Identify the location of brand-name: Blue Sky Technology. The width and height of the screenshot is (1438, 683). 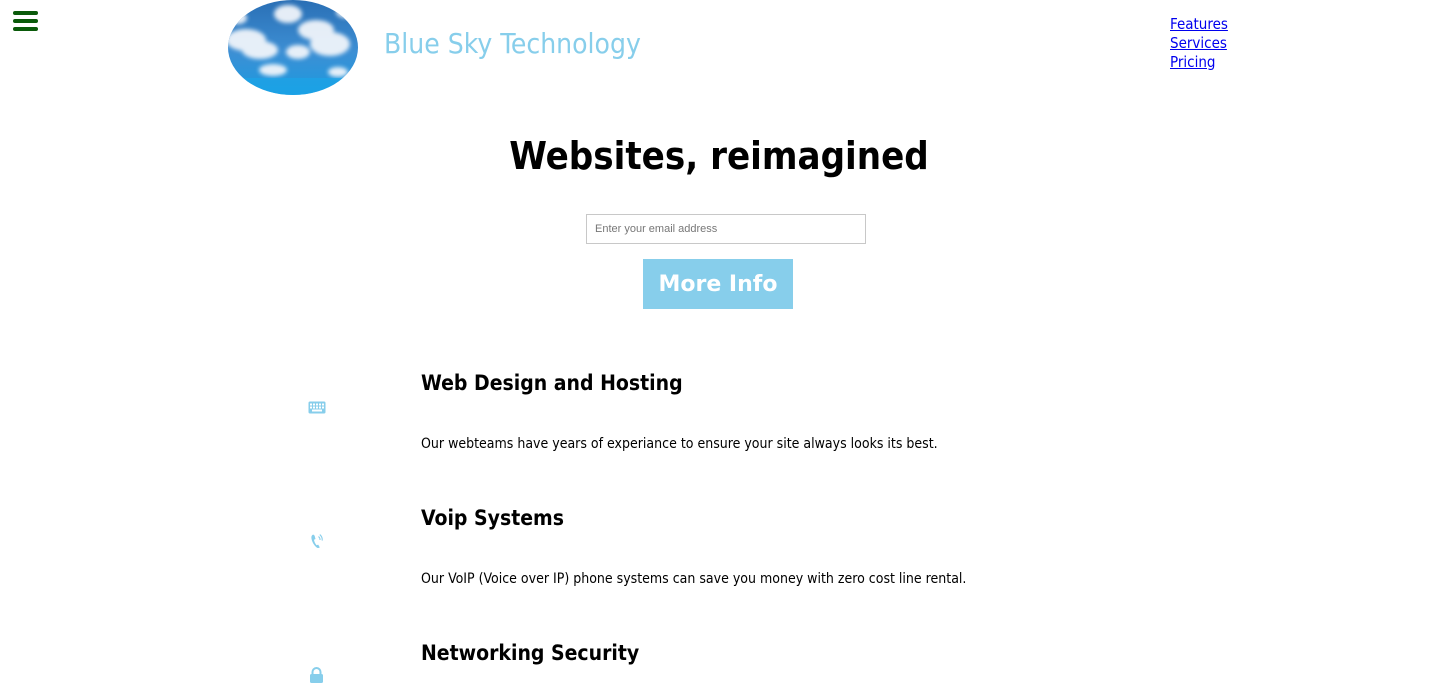
(512, 43).